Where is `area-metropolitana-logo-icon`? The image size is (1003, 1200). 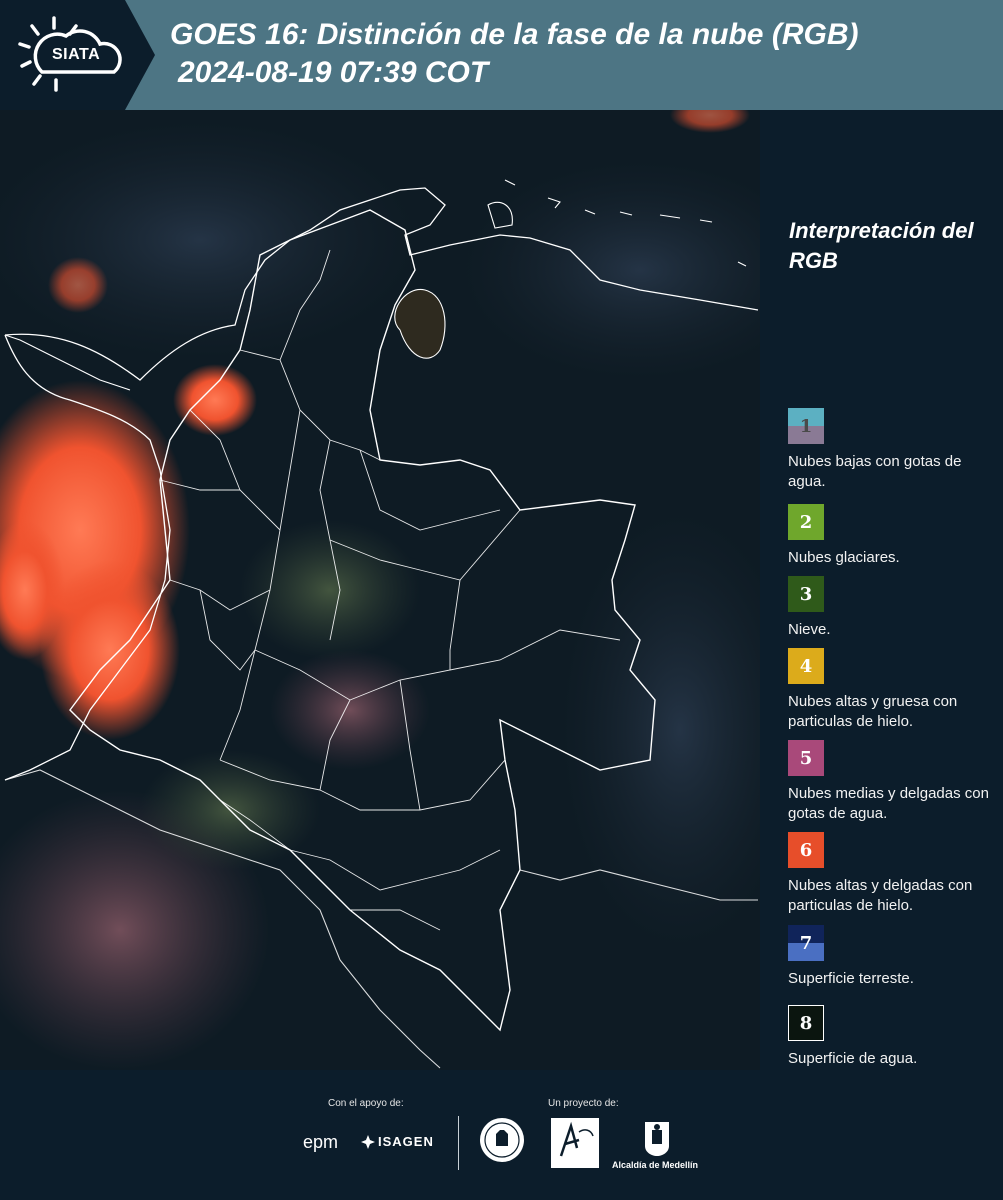
area-metropolitana-logo-icon is located at coordinates (575, 1143).